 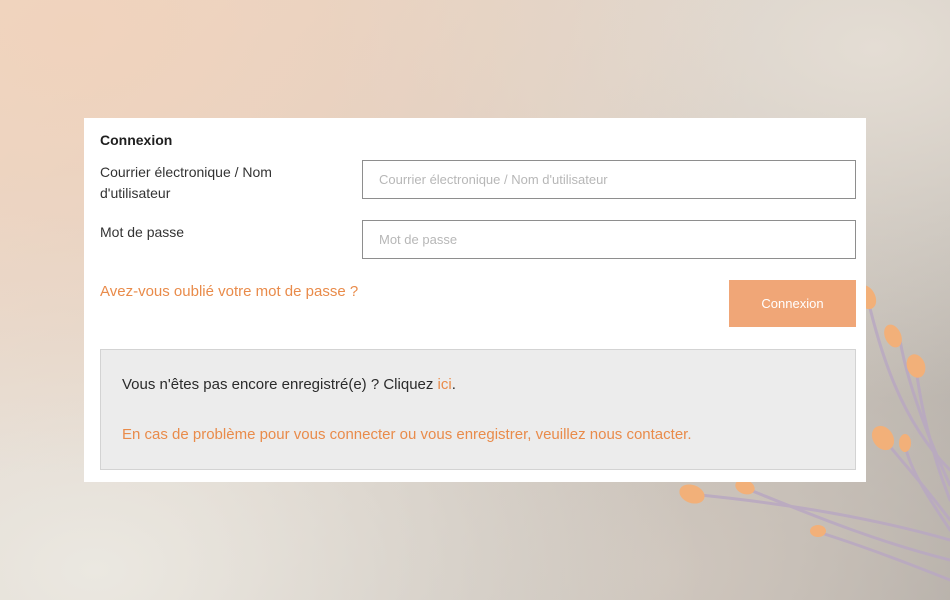 What do you see at coordinates (136, 140) in the screenshot?
I see `login-title: Connexion` at bounding box center [136, 140].